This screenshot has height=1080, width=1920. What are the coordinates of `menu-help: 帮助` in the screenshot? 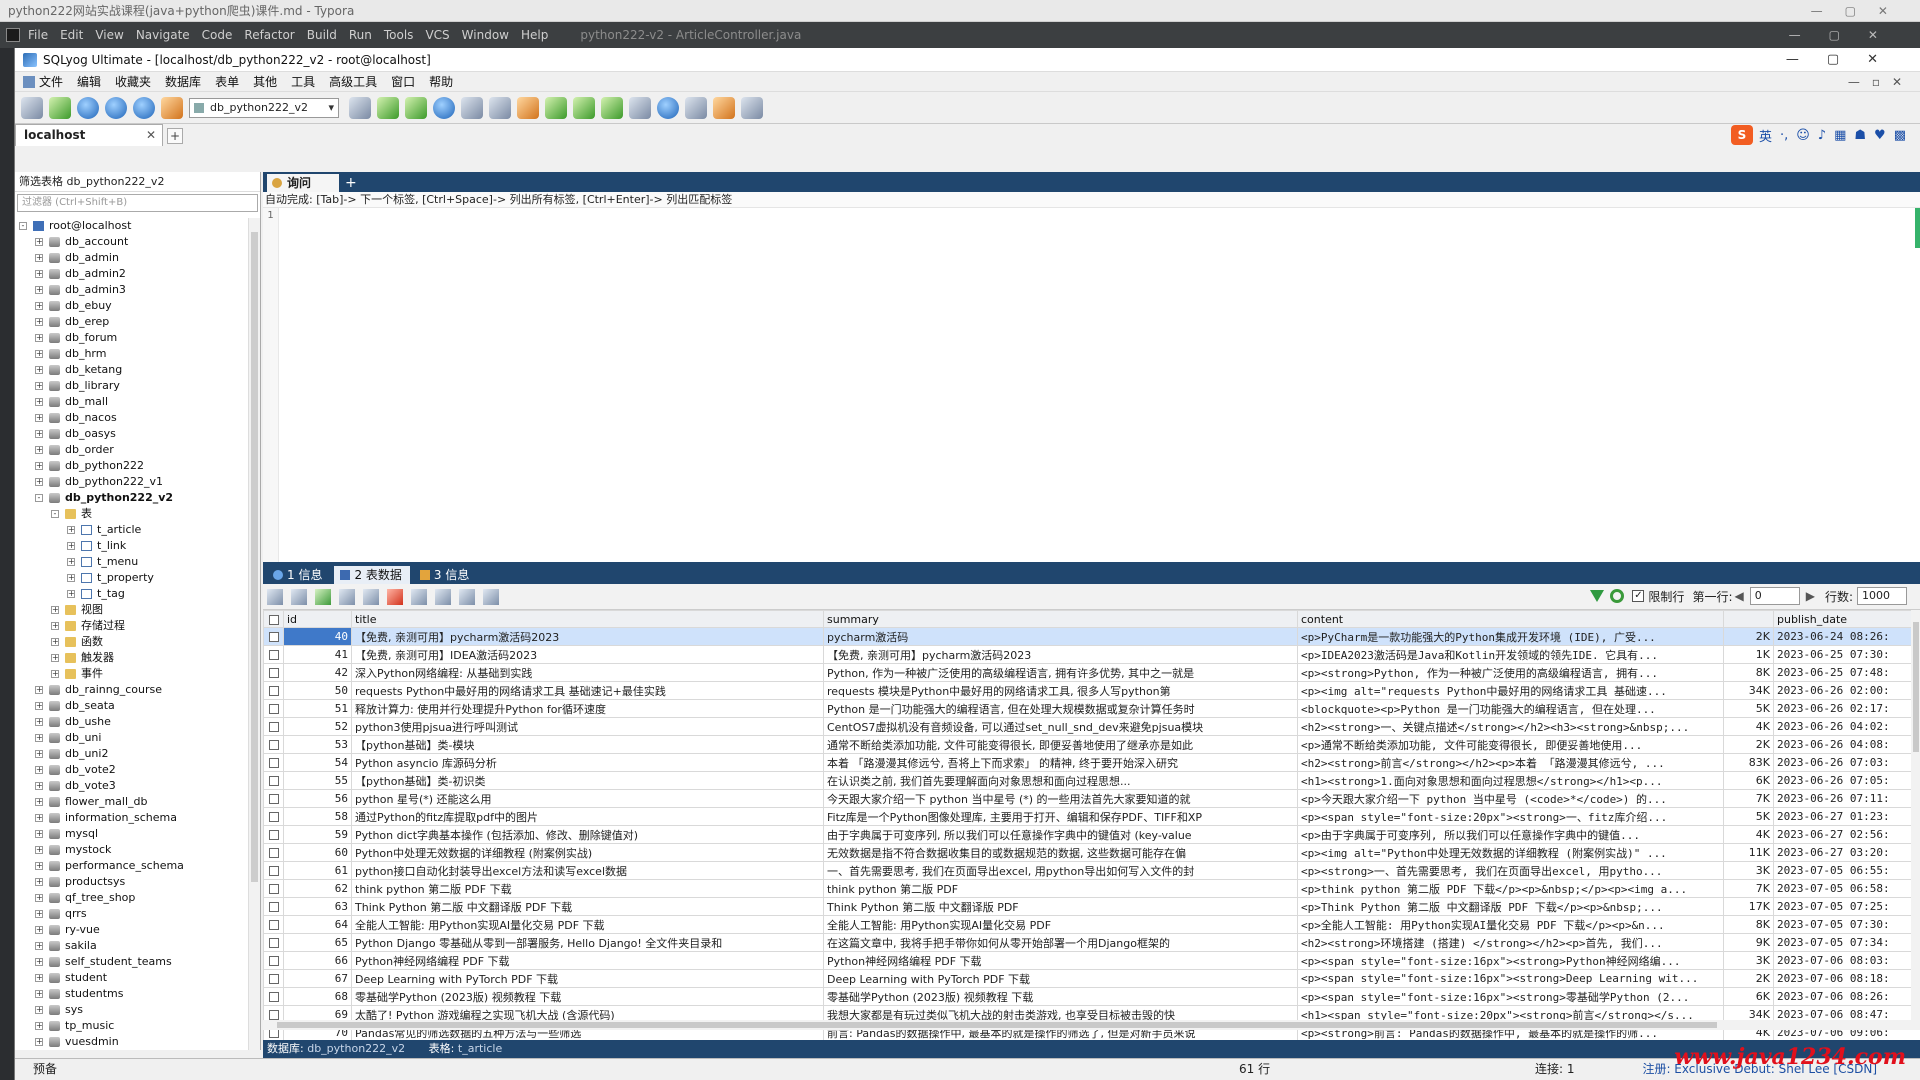 It's located at (441, 81).